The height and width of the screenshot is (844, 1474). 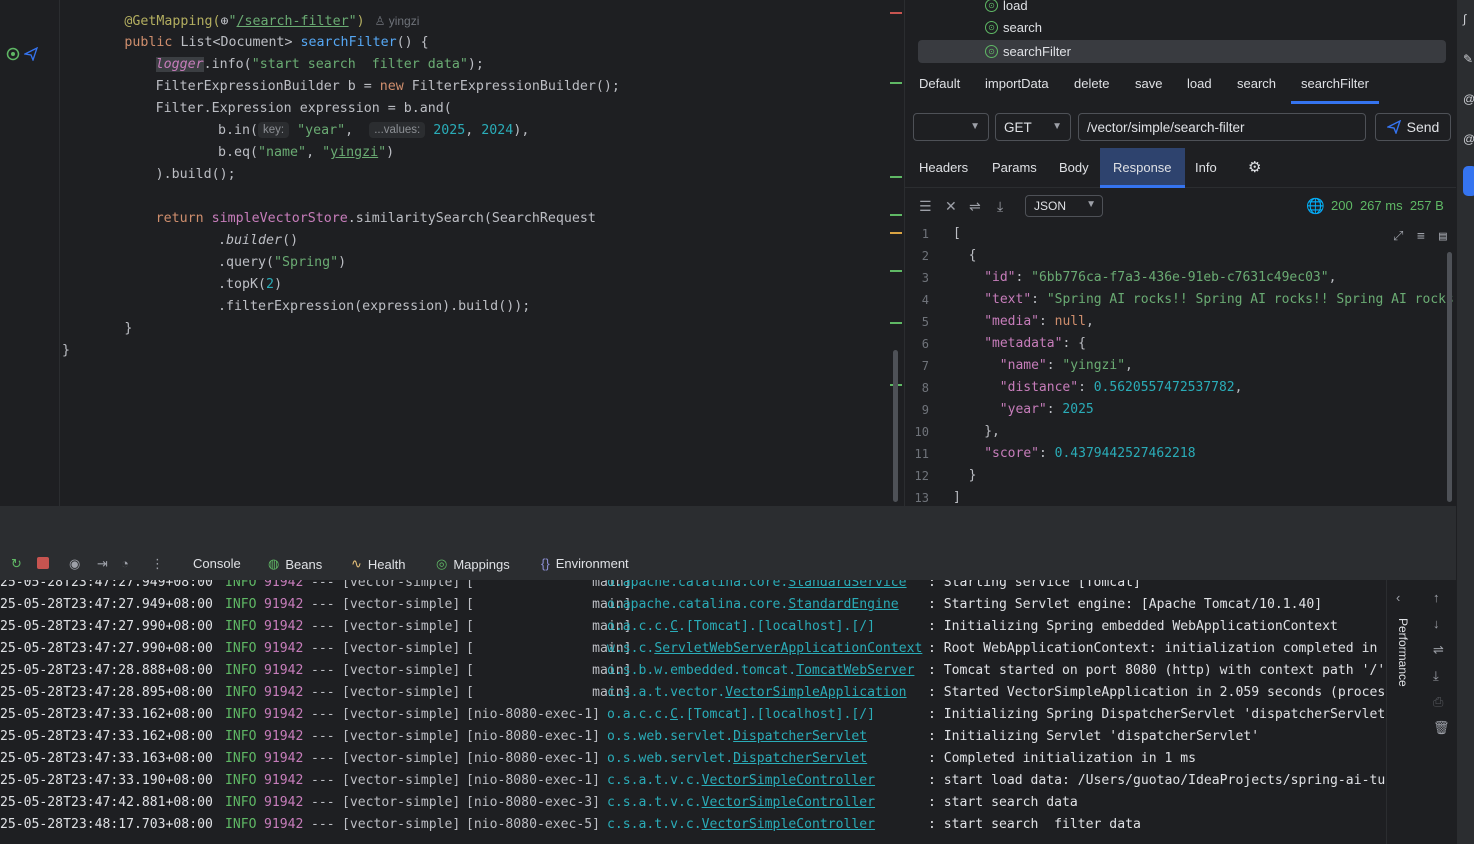 I want to click on tab-console: Console, so click(x=217, y=563).